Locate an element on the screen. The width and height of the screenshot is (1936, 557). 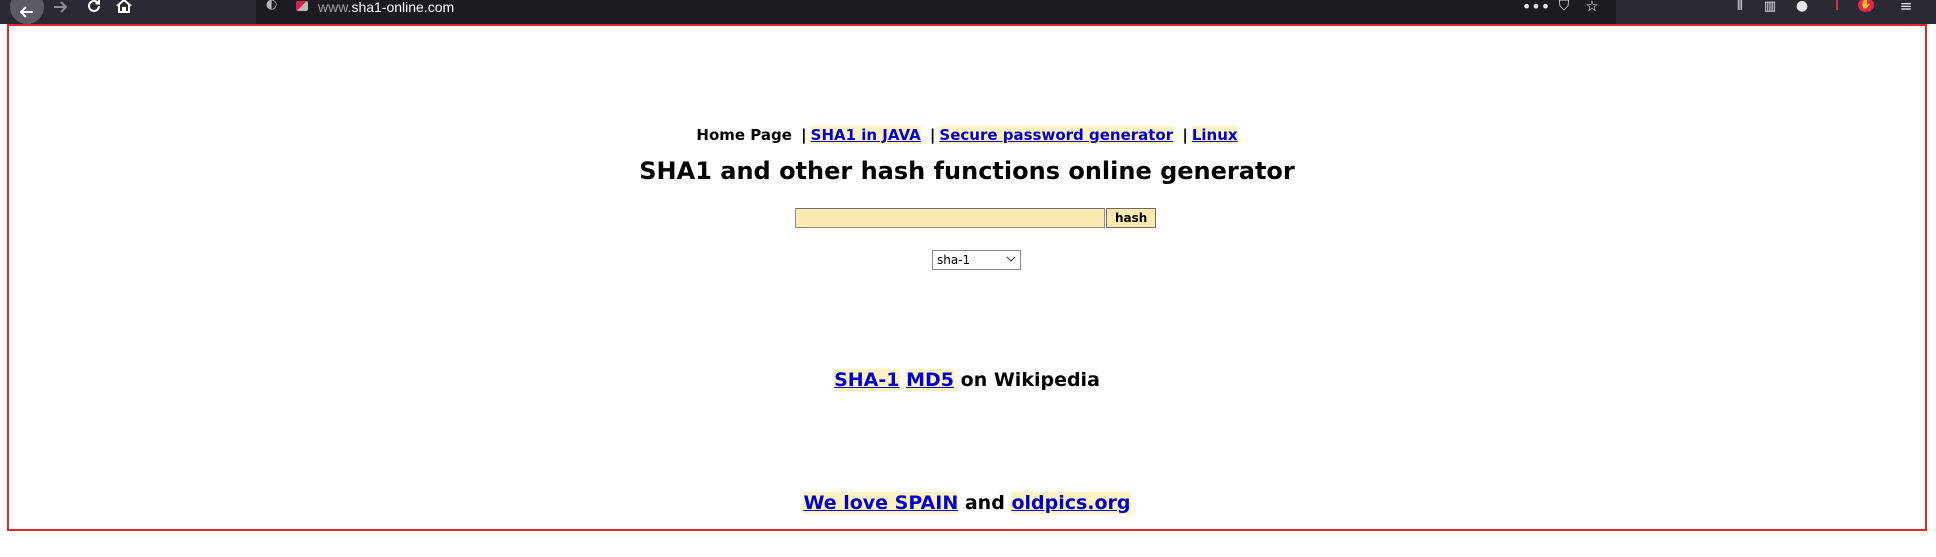
page-actions-icon: ••• is located at coordinates (1536, 9).